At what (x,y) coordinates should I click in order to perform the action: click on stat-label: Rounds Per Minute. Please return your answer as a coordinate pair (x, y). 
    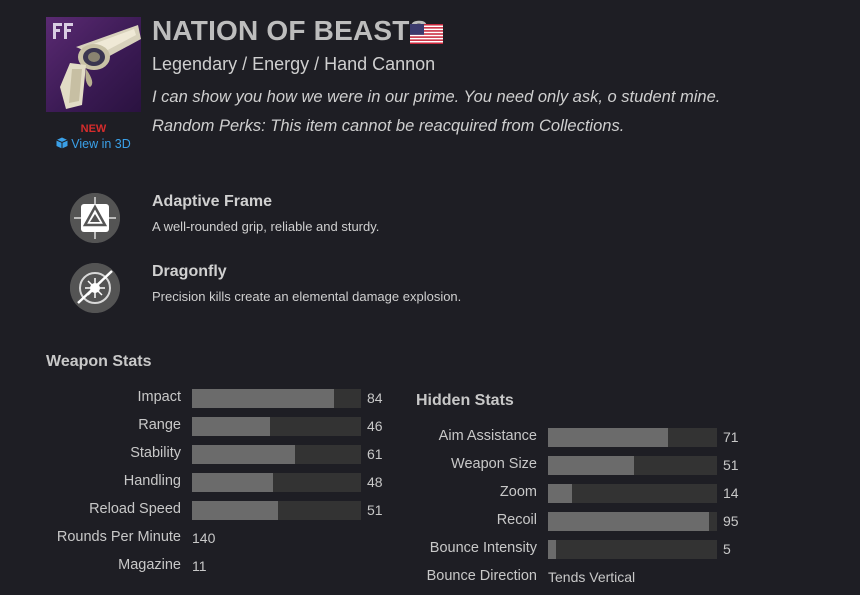
    Looking at the image, I should click on (118, 537).